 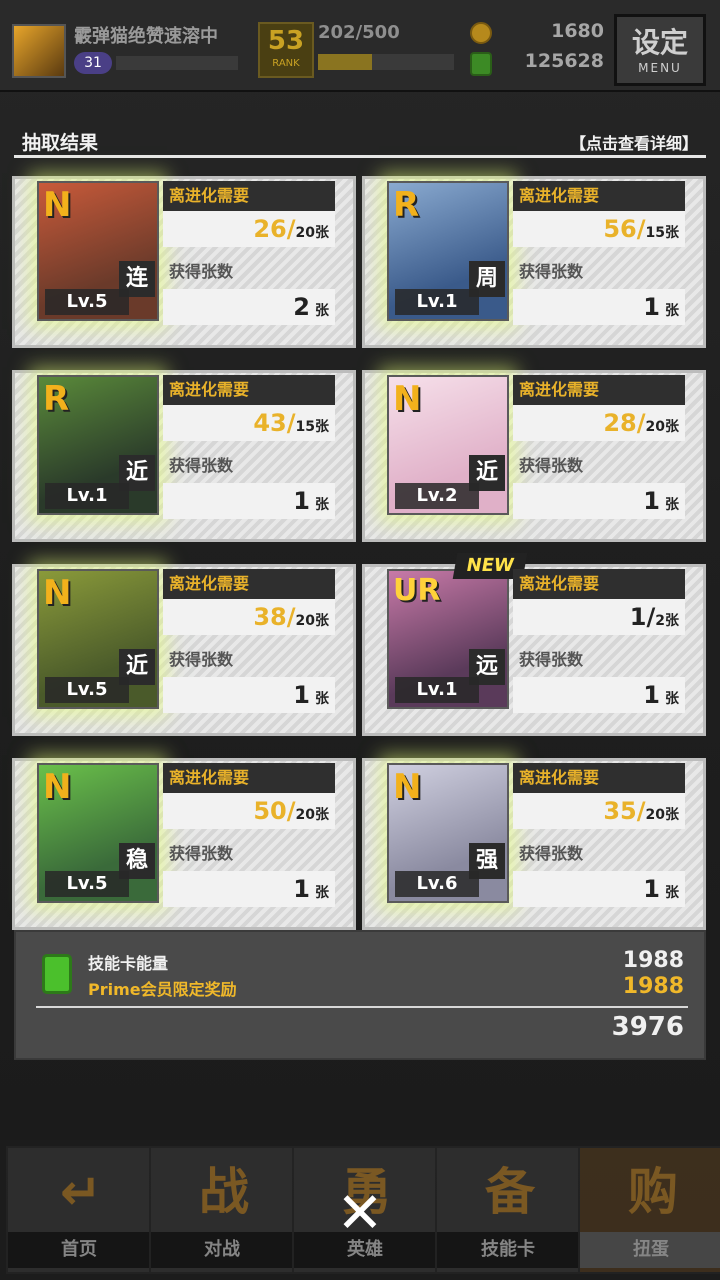 I want to click on view-details-link: 【点击查看详细】, so click(x=634, y=142).